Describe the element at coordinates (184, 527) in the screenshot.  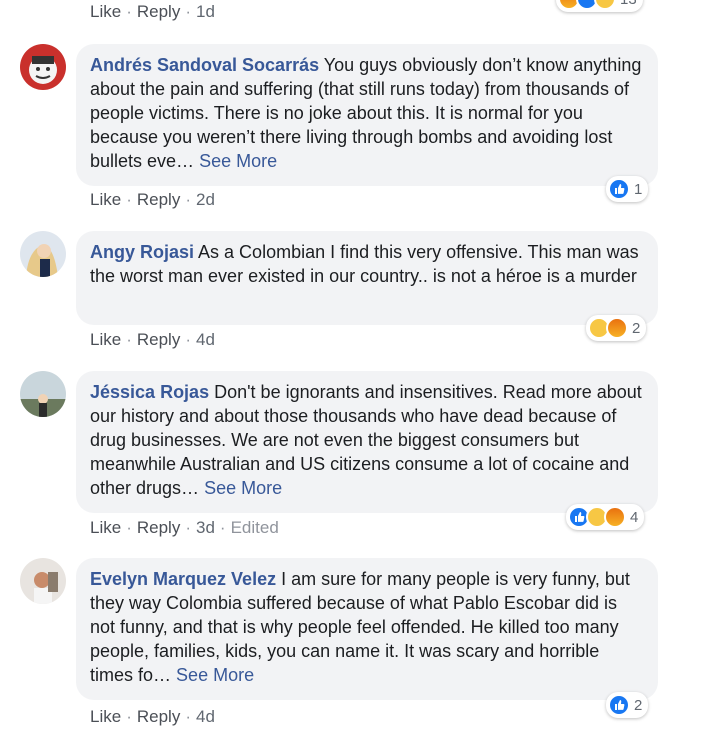
I see `comment-actions: Like · Reply · 3d · Edited` at that location.